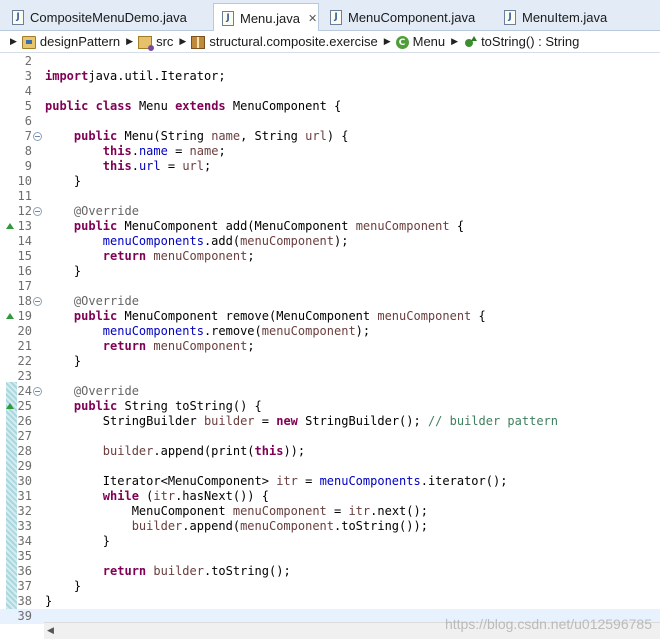  I want to click on close-icon: ✕, so click(312, 18).